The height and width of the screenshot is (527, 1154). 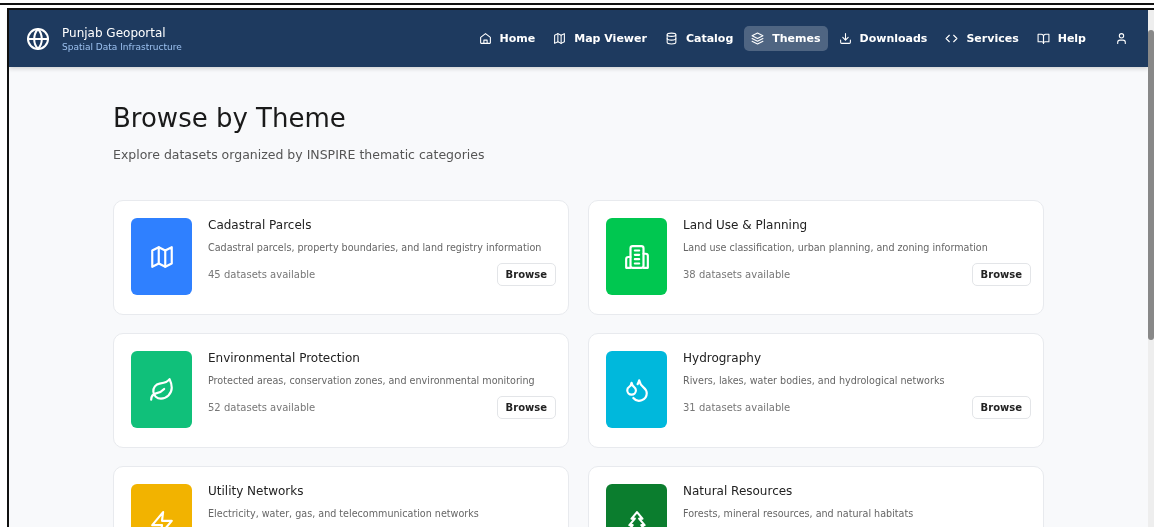 I want to click on app-title: Punjab Geoportal, so click(x=114, y=32).